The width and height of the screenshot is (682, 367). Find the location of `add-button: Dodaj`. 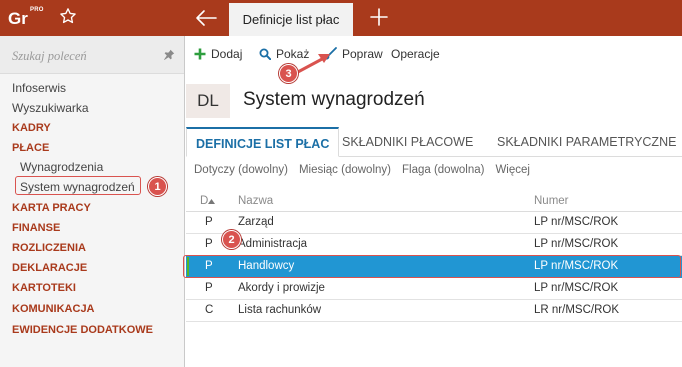

add-button: Dodaj is located at coordinates (218, 54).